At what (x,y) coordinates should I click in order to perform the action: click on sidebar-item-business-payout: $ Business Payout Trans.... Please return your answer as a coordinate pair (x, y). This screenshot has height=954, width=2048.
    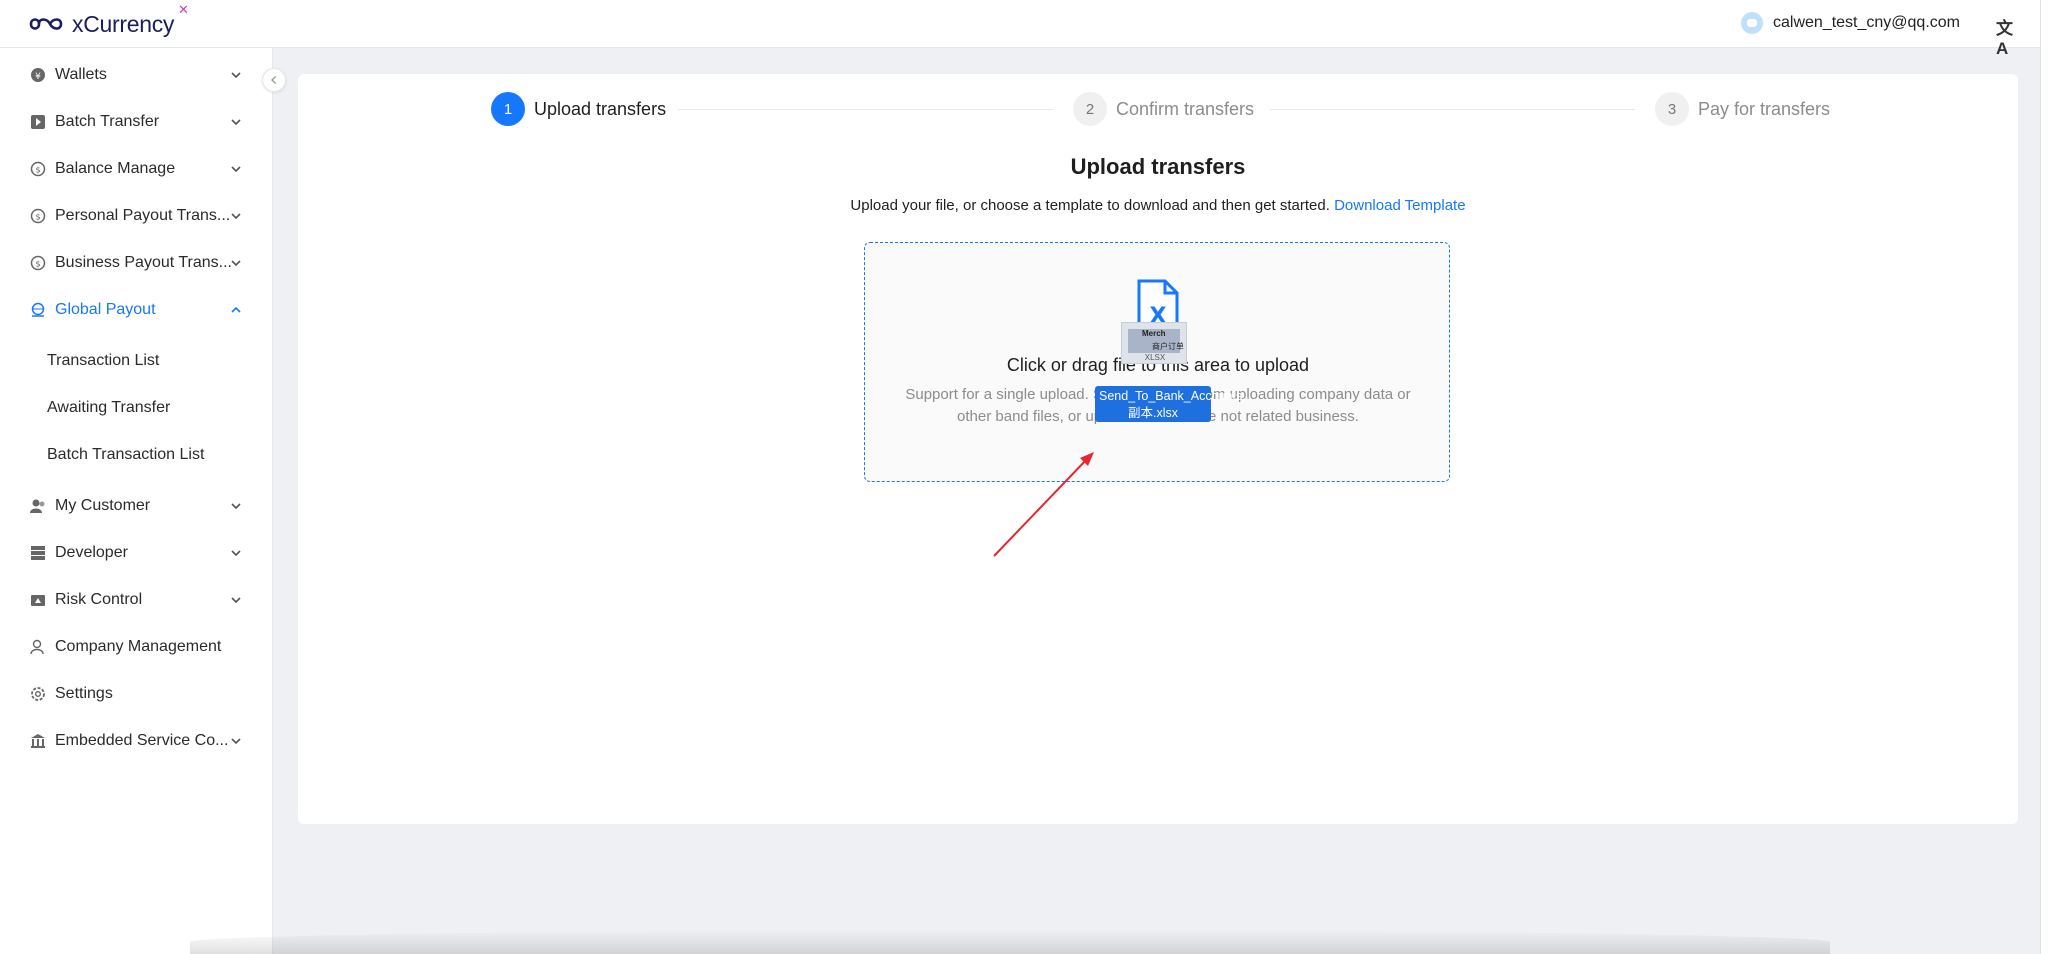
    Looking at the image, I should click on (136, 262).